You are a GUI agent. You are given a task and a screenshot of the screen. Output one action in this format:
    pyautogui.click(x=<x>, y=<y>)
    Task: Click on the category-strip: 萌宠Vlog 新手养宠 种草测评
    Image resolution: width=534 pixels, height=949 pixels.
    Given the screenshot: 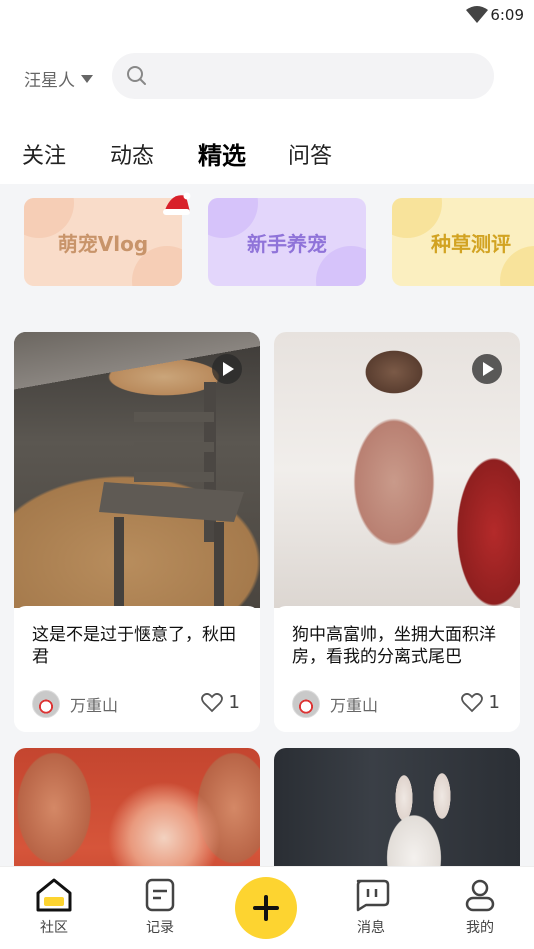 What is the action you would take?
    pyautogui.click(x=267, y=243)
    